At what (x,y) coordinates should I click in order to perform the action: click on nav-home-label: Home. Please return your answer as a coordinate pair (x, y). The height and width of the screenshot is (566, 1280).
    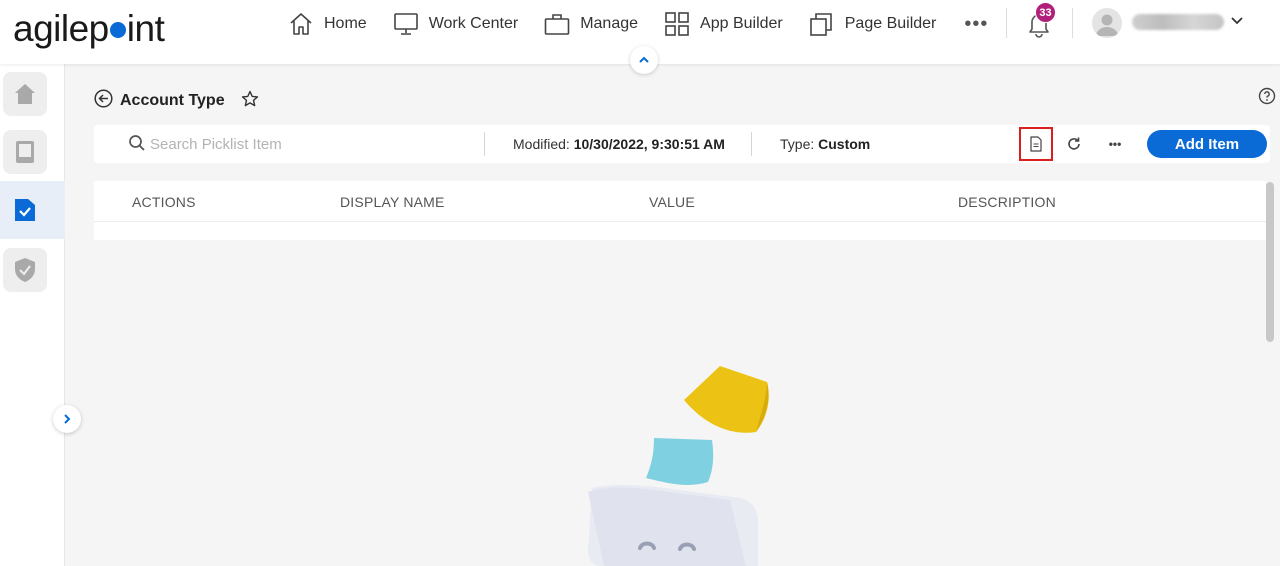
    Looking at the image, I should click on (345, 23).